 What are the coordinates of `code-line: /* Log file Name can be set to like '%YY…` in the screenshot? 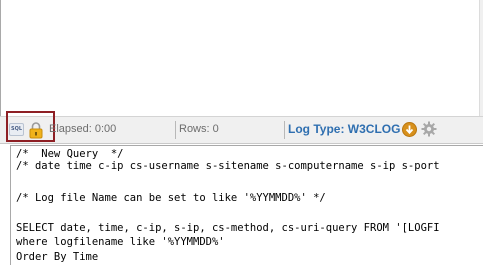 It's located at (171, 198).